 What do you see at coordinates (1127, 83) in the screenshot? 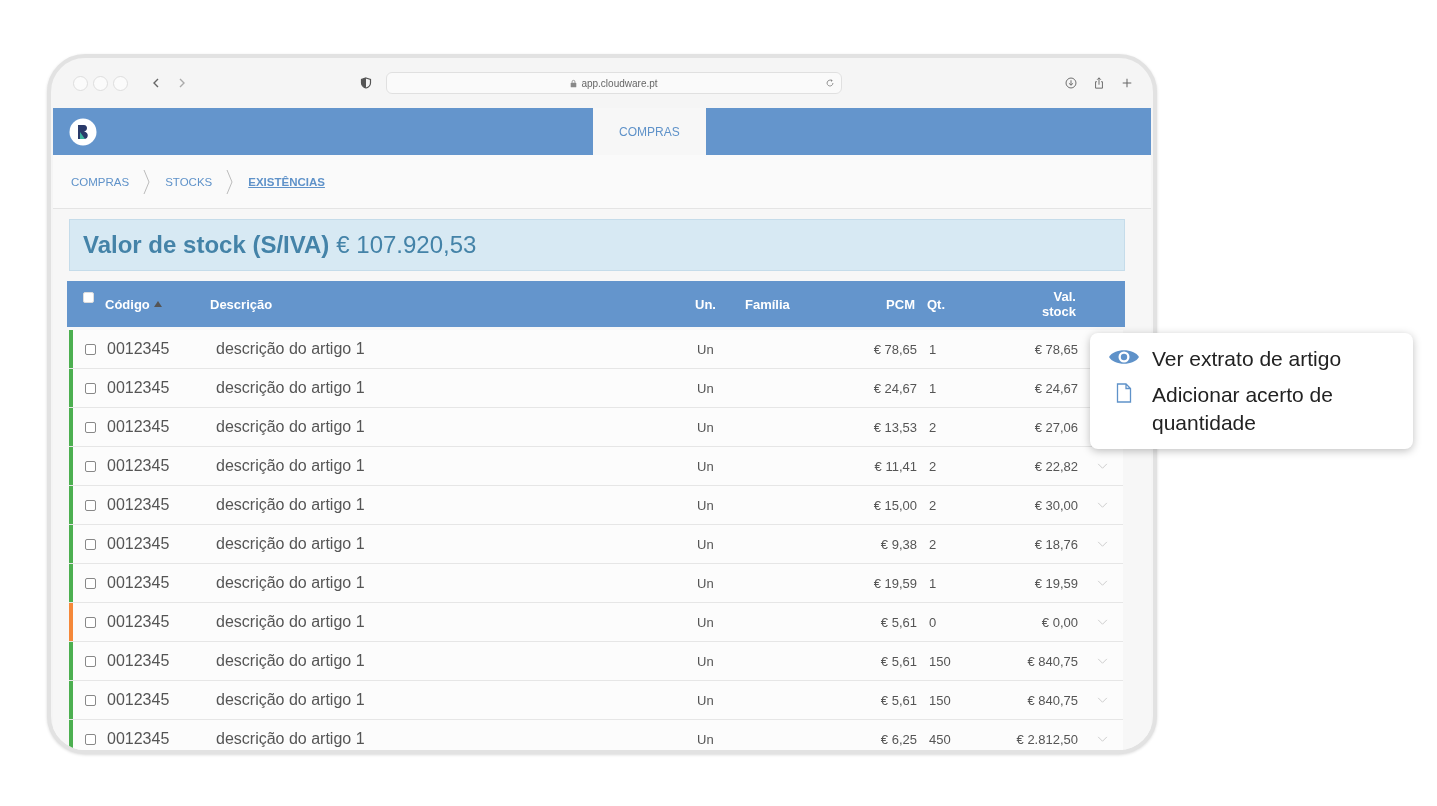
I see `plus-icon` at bounding box center [1127, 83].